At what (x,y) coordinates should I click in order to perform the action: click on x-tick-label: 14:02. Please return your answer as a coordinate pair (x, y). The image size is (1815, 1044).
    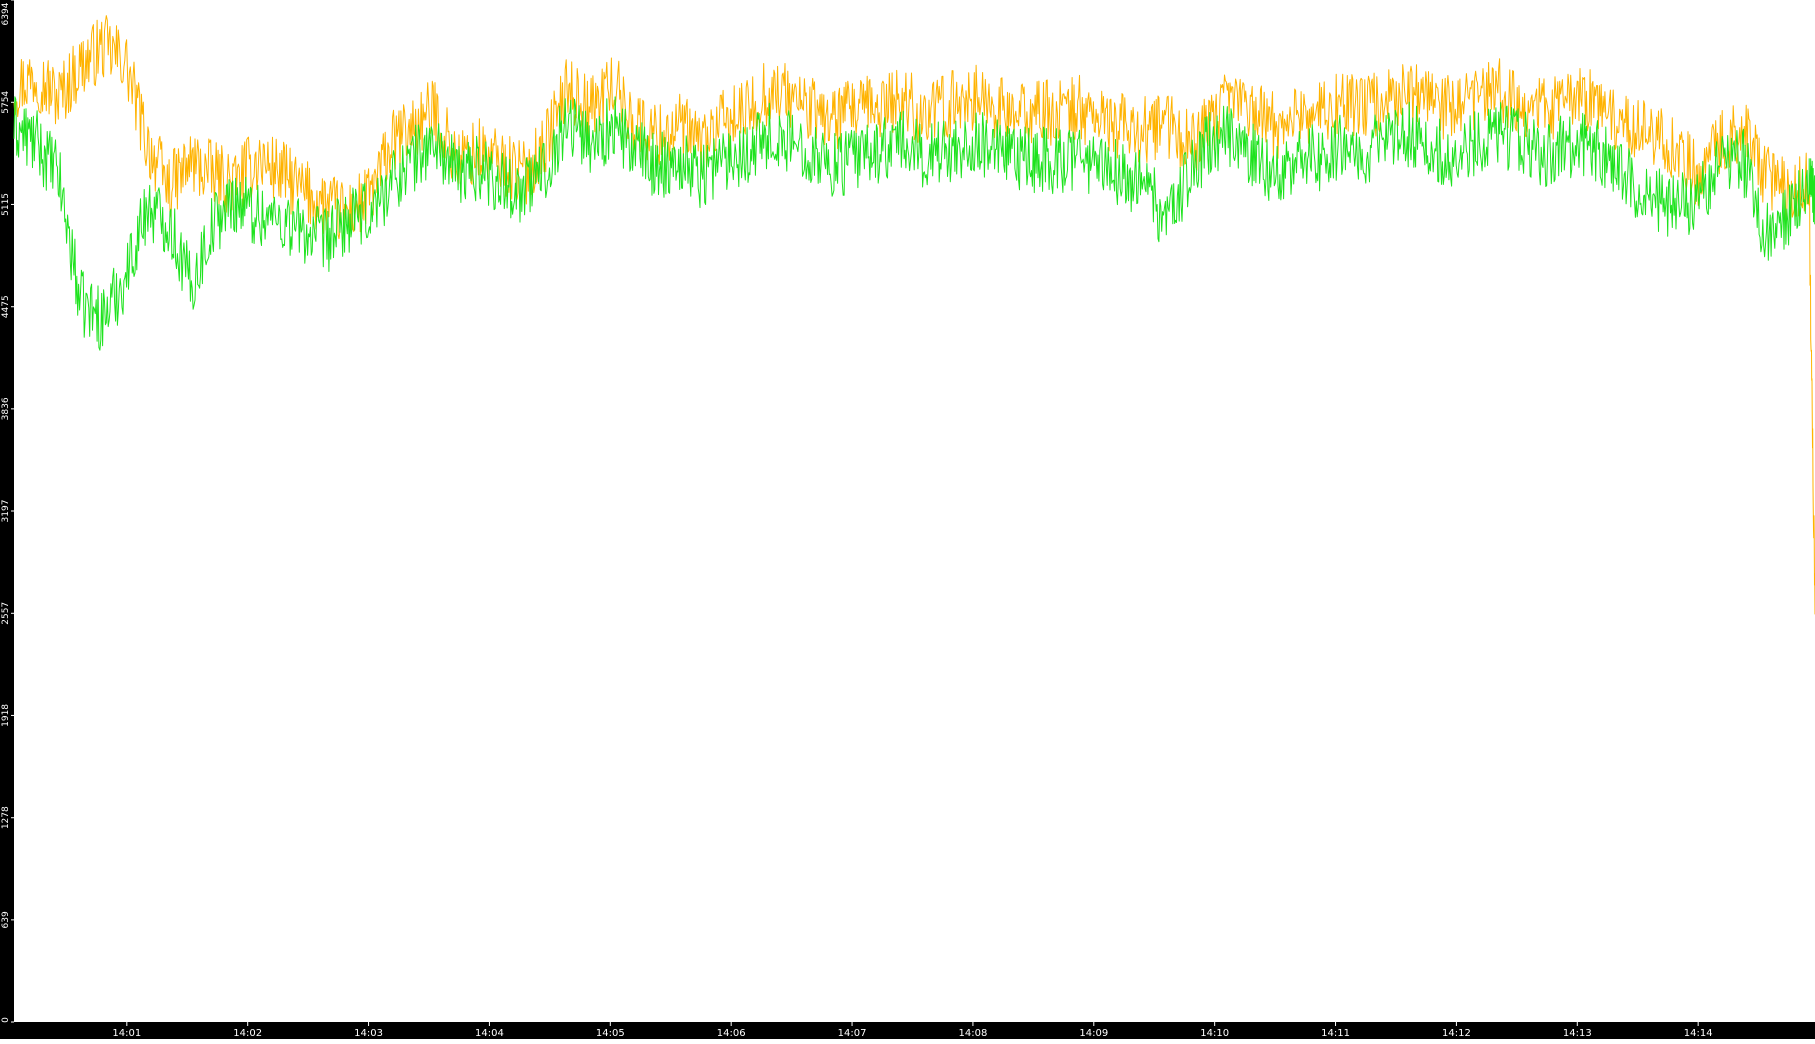
    Looking at the image, I should click on (247, 1033).